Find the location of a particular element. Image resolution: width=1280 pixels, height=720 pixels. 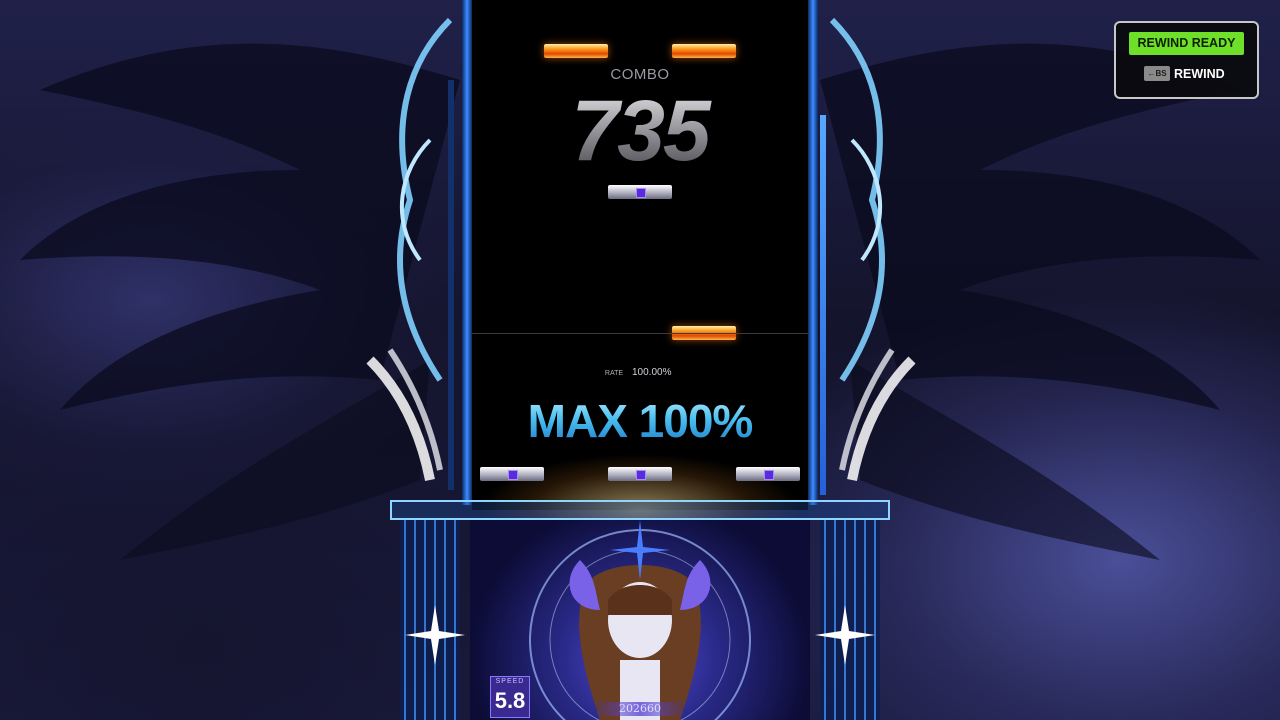

score-value: 202660 is located at coordinates (640, 708).